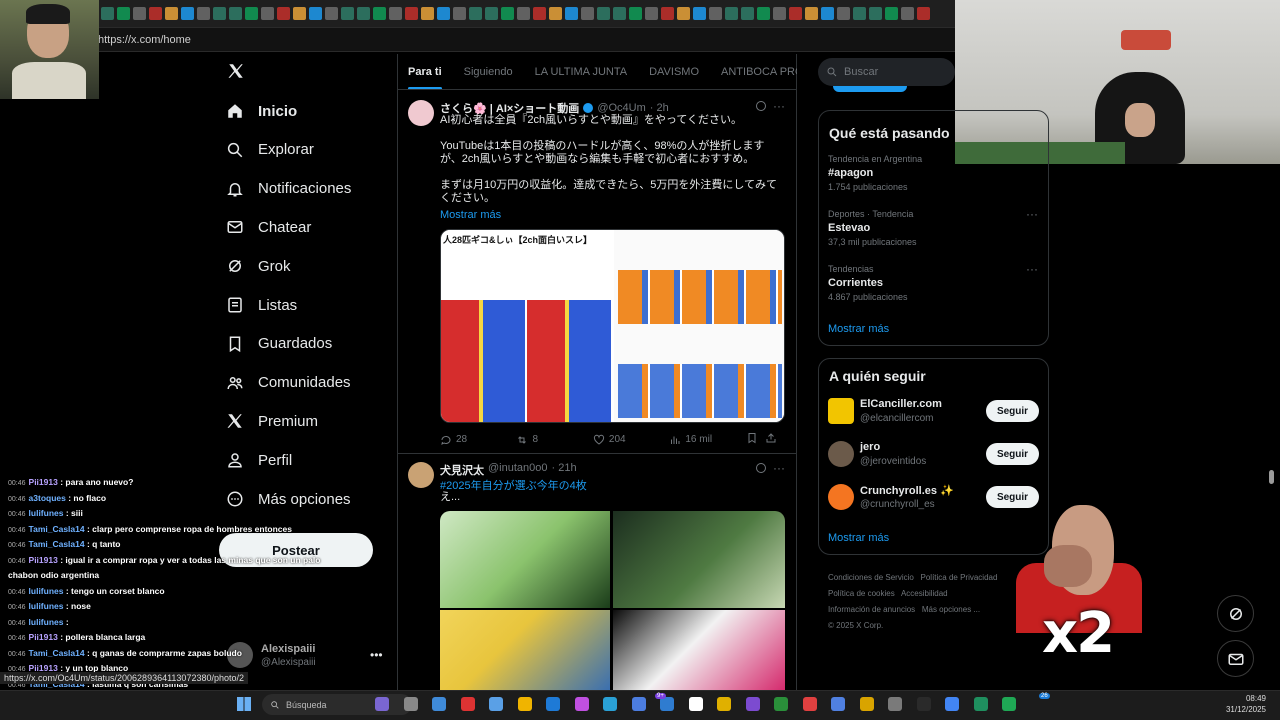  Describe the element at coordinates (564, 470) in the screenshot. I see `tweet-time: · 21h` at that location.